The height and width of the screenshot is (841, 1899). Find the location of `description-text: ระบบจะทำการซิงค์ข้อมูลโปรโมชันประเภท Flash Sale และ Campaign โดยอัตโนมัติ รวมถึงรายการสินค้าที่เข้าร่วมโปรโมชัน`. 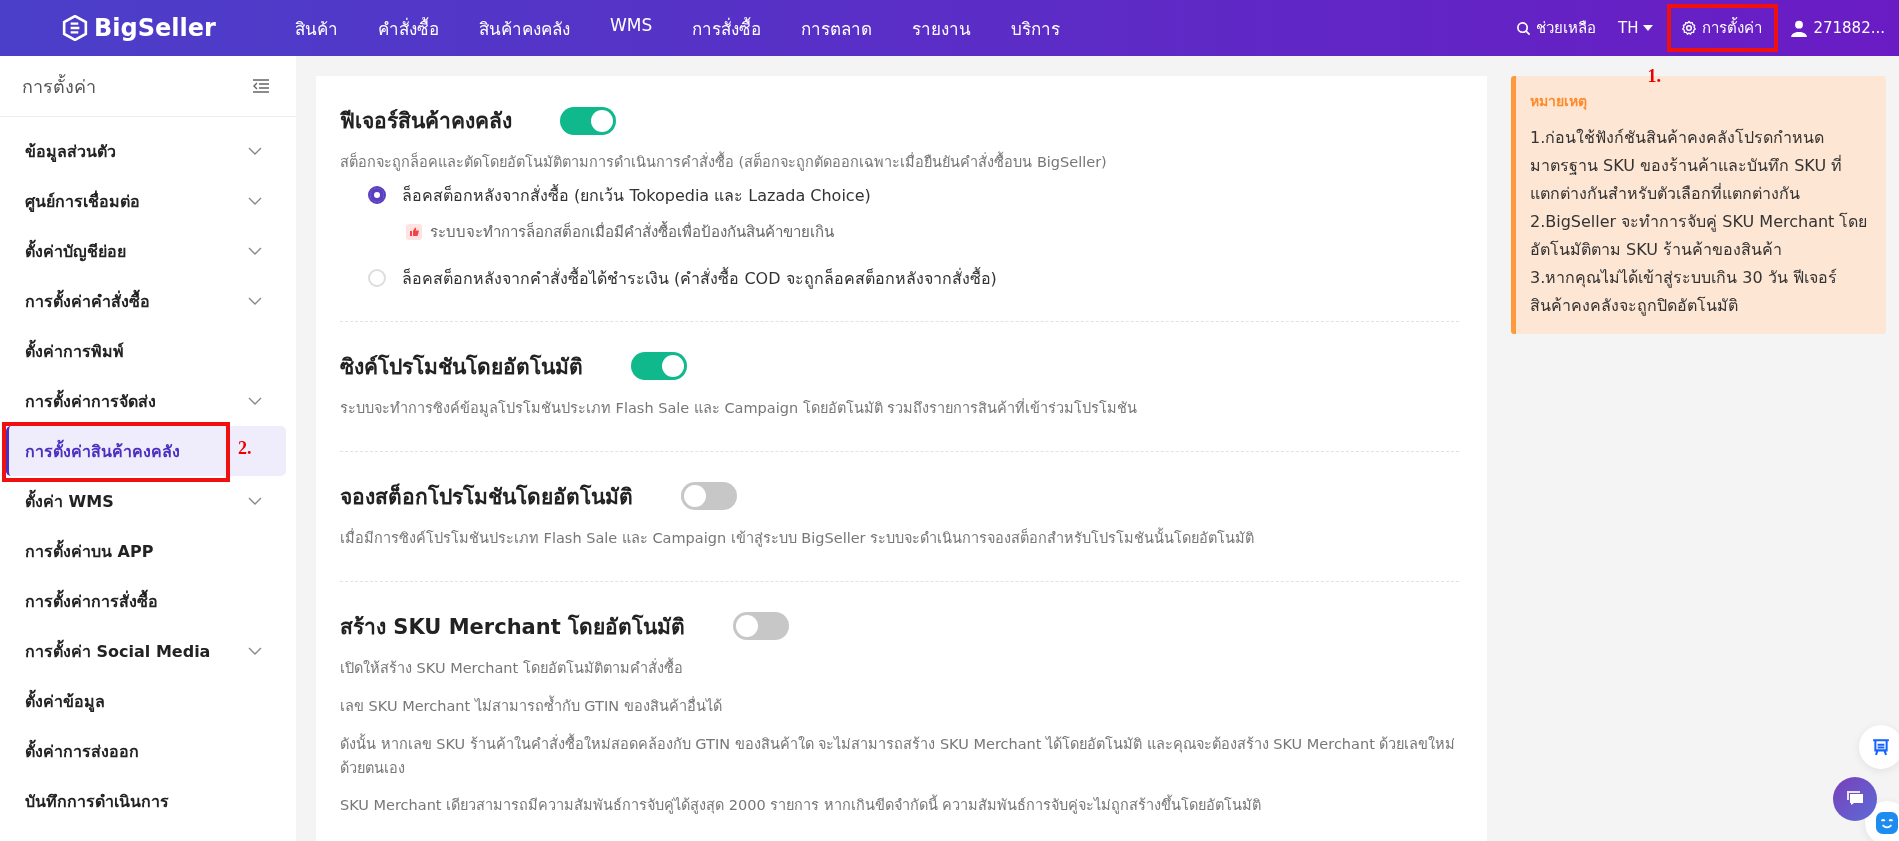

description-text: ระบบจะทำการซิงค์ข้อมูลโปรโมชันประเภท Flash Sale และ Campaign โดยอัตโนมัติ รวมถึงรายการสินค้าที่เข้าร่วมโปรโมชัน is located at coordinates (739, 408).